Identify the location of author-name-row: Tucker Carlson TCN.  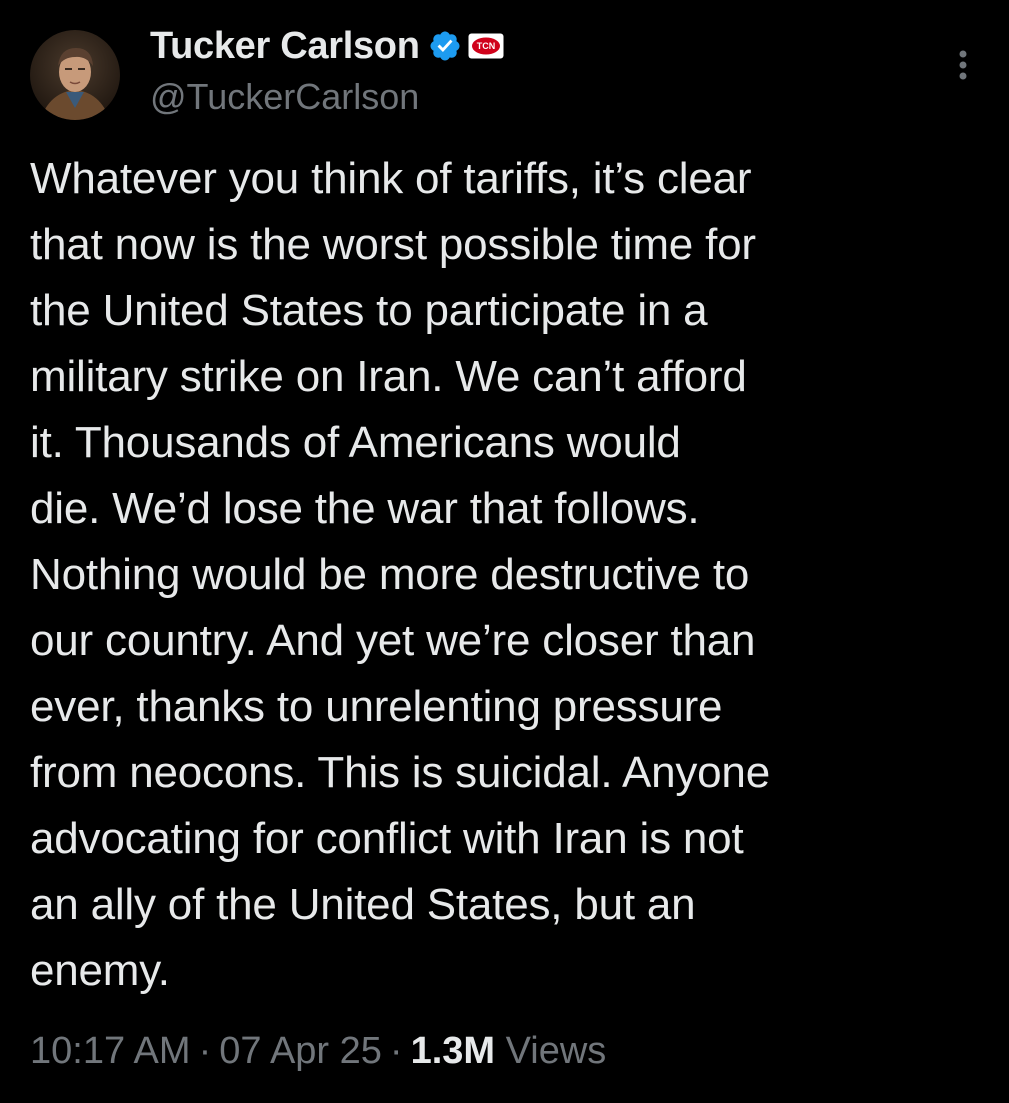
(327, 46).